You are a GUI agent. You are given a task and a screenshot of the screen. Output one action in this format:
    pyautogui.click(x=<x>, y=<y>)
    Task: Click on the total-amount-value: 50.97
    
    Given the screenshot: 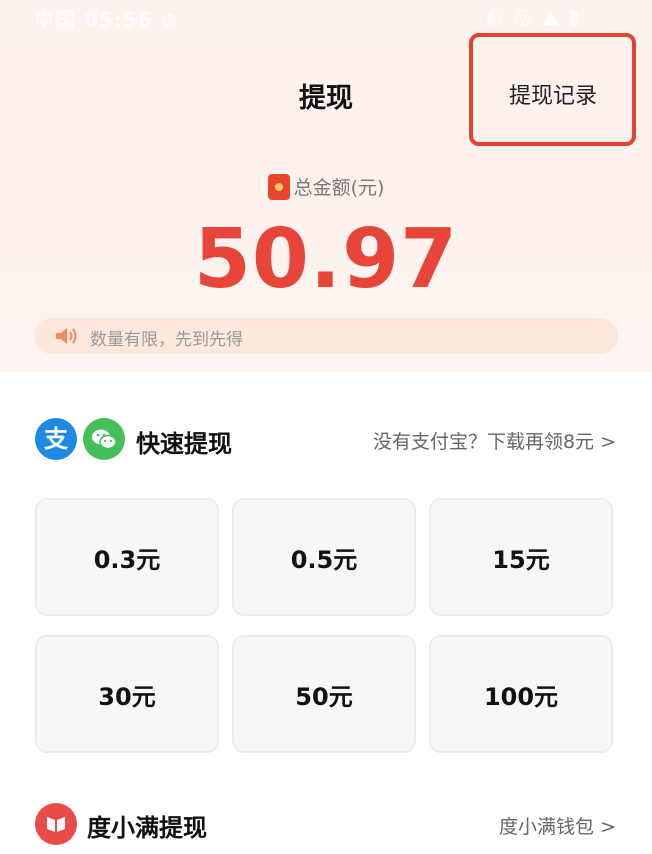 What is the action you would take?
    pyautogui.click(x=326, y=259)
    